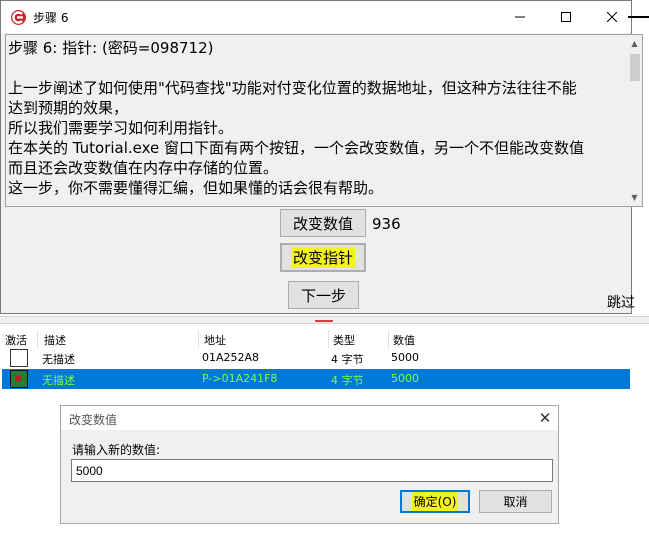  I want to click on row-address: P->01A241F8, so click(240, 378).